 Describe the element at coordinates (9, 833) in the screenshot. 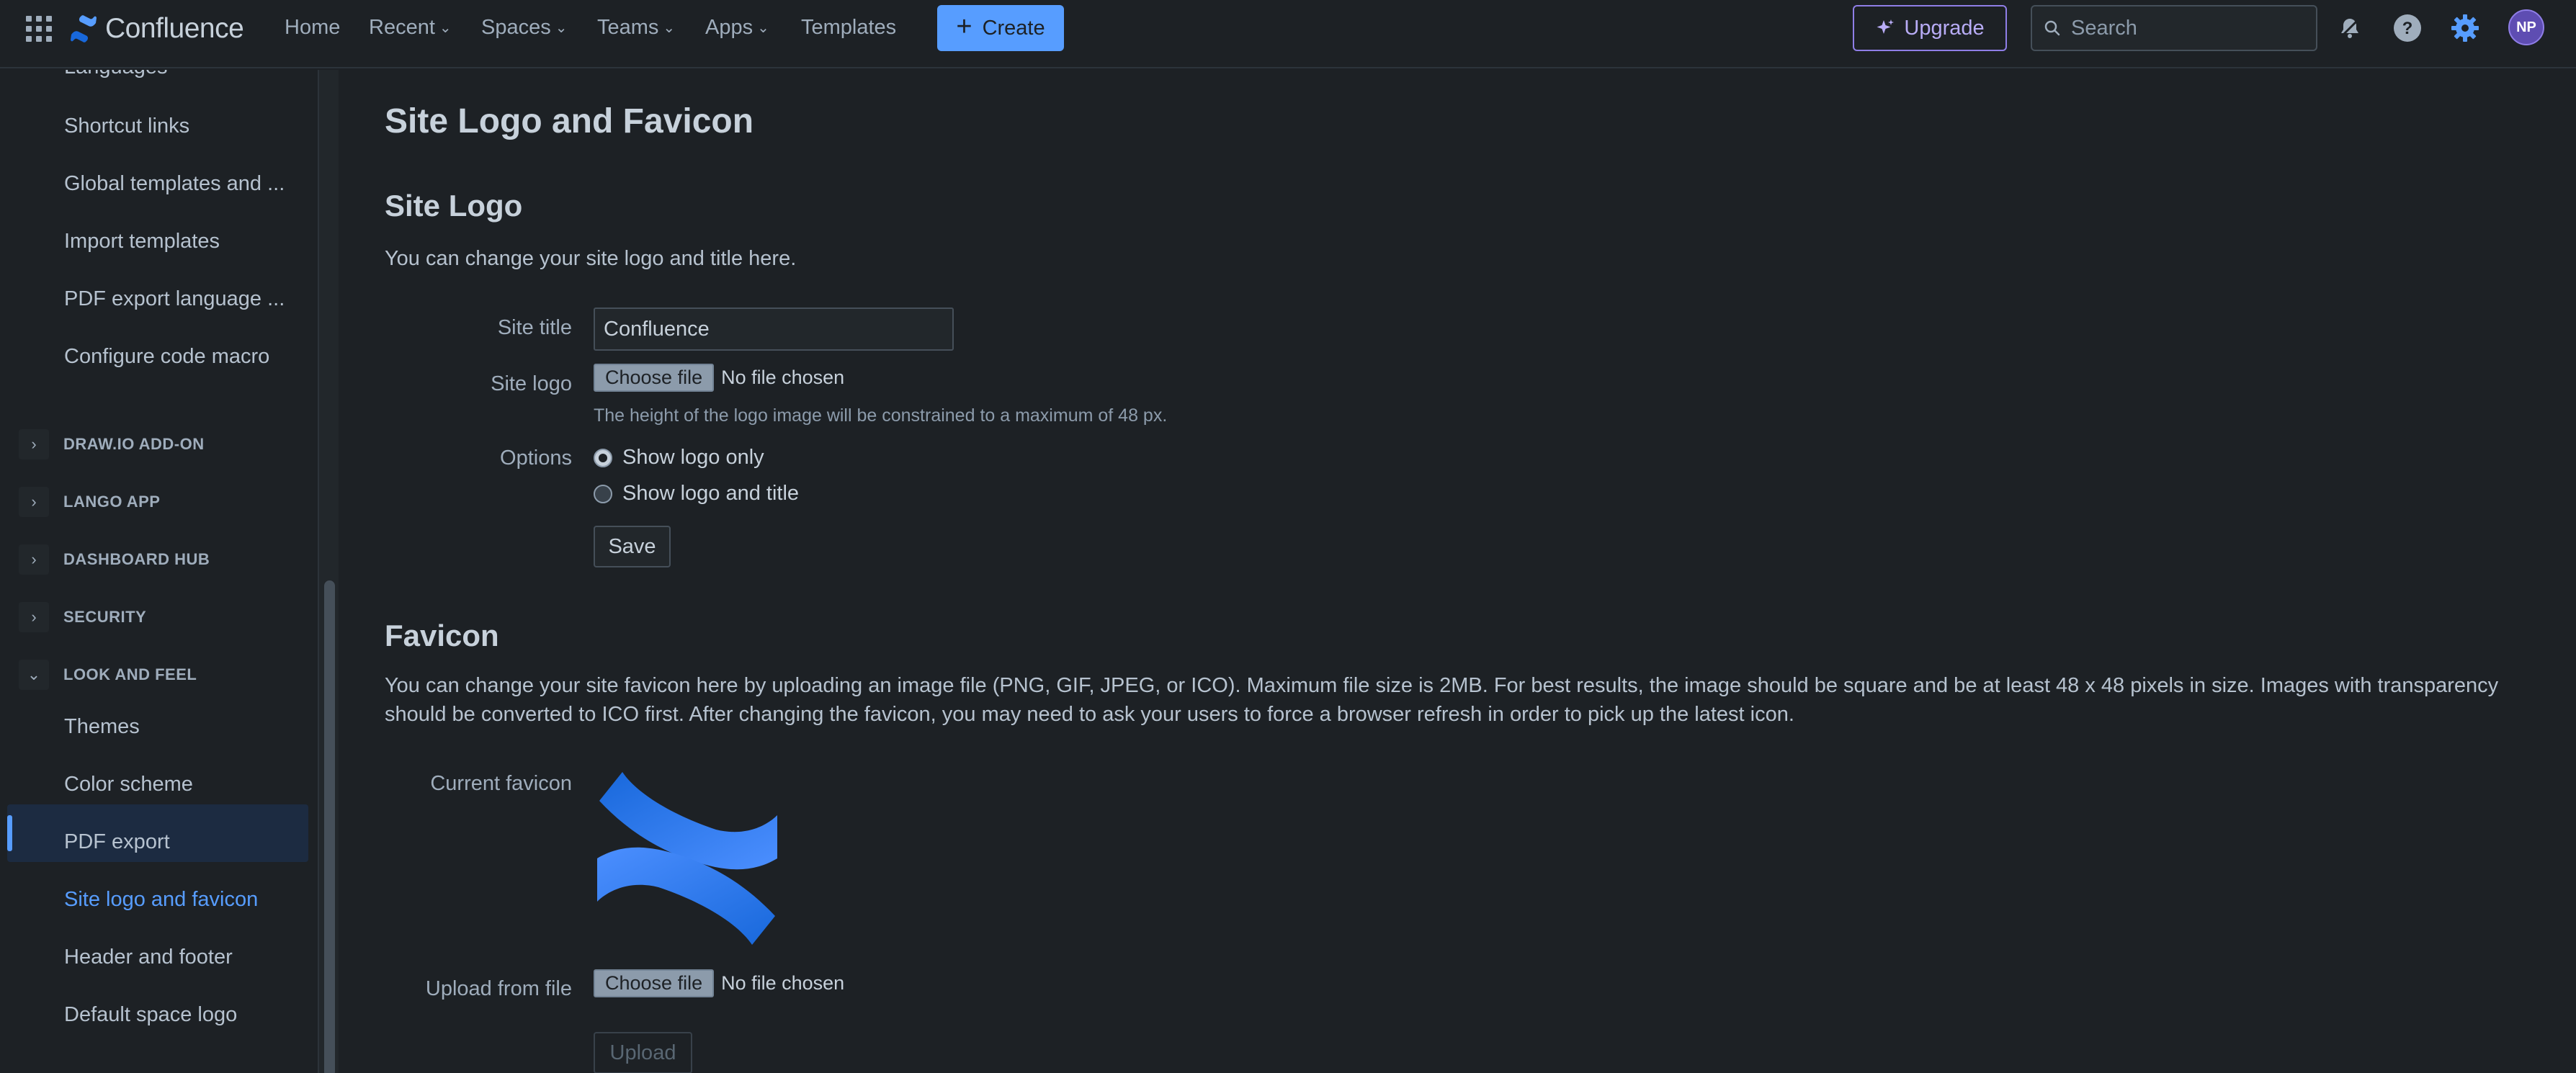

I see `sidebar-active-indicator` at that location.